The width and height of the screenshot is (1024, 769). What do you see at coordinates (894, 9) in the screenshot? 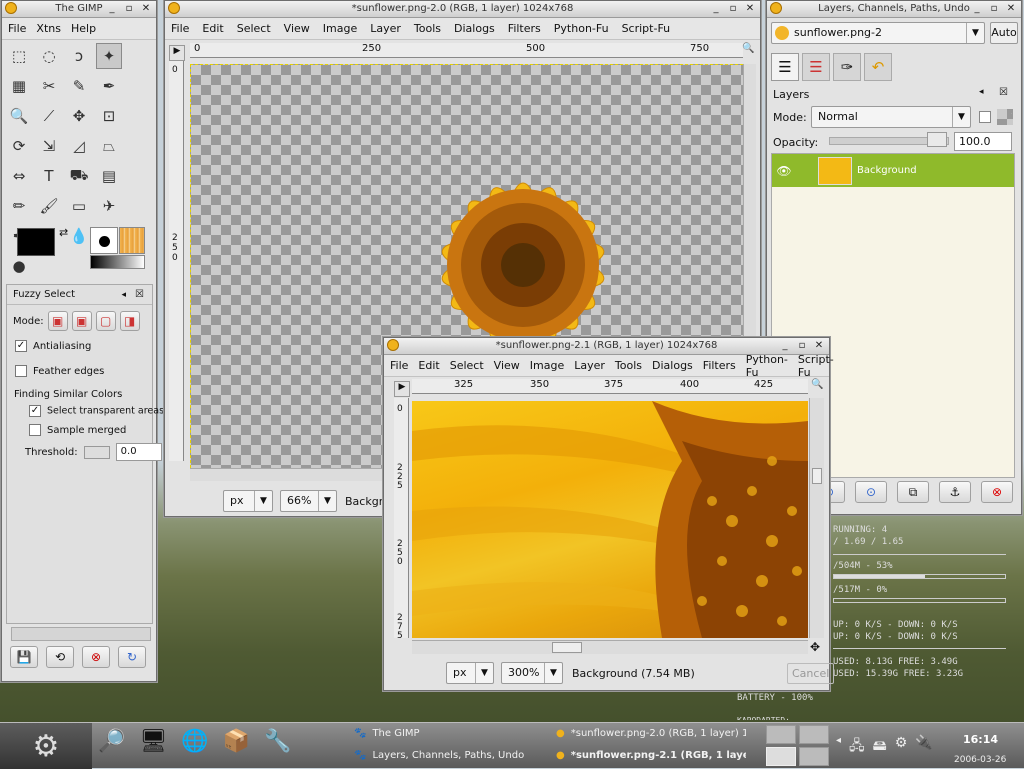
I see `layers-titlebar: Layers, Channels, Paths, Undo _ ▫ ✕` at bounding box center [894, 9].